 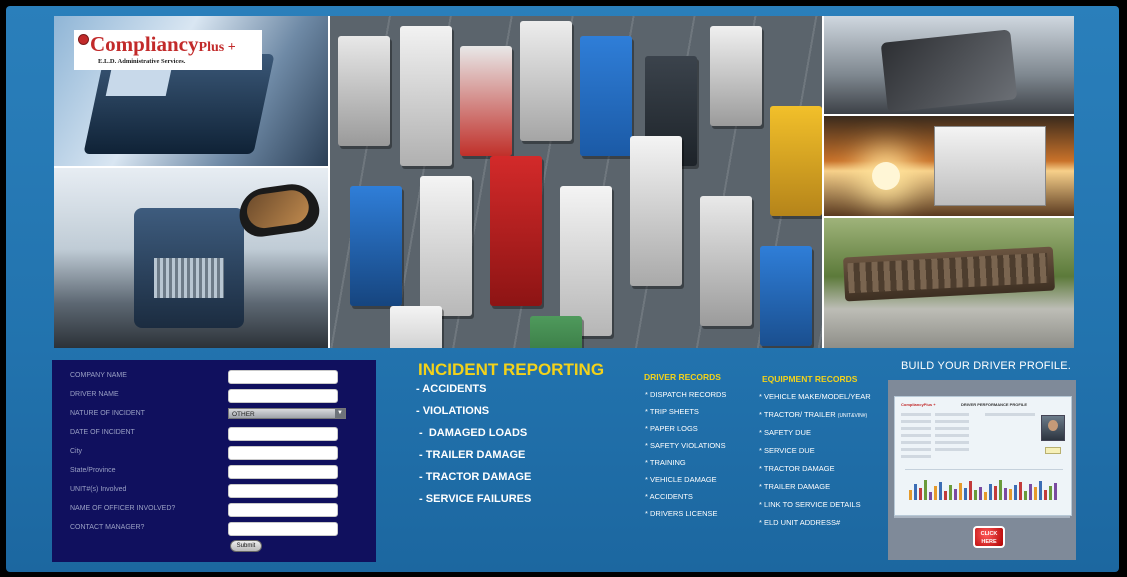 What do you see at coordinates (797, 414) in the screenshot?
I see `equipment-record-text: * TRACTOR/ TRAILER` at bounding box center [797, 414].